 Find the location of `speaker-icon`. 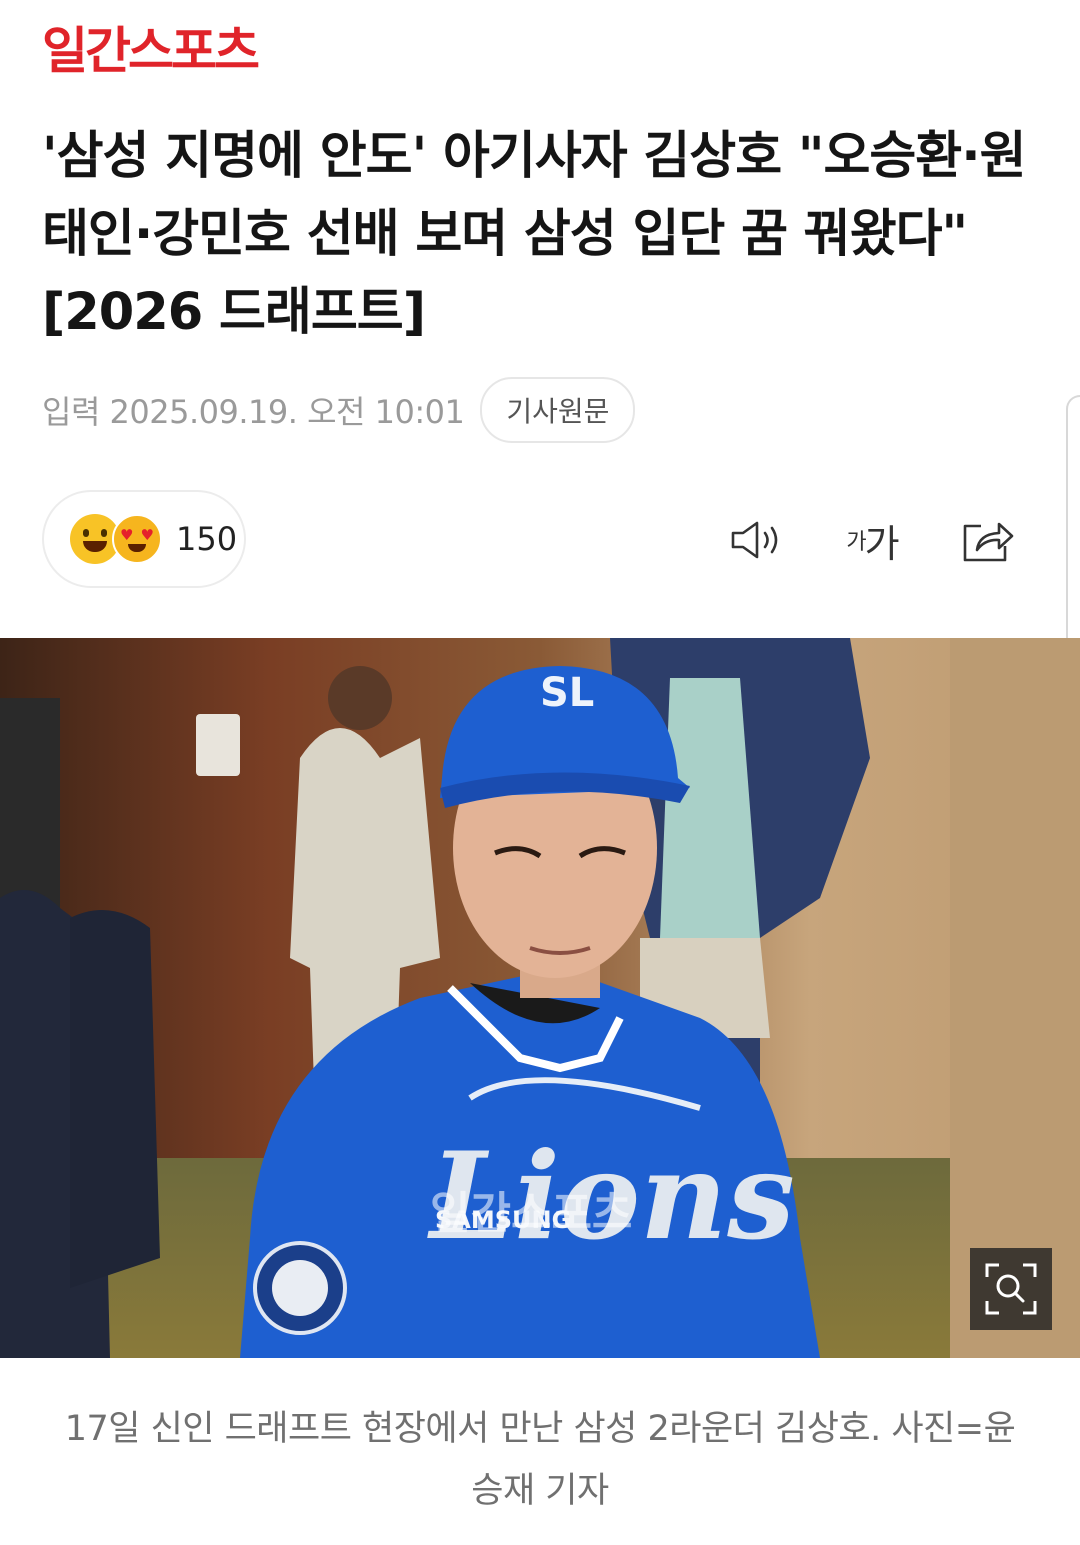

speaker-icon is located at coordinates (754, 540).